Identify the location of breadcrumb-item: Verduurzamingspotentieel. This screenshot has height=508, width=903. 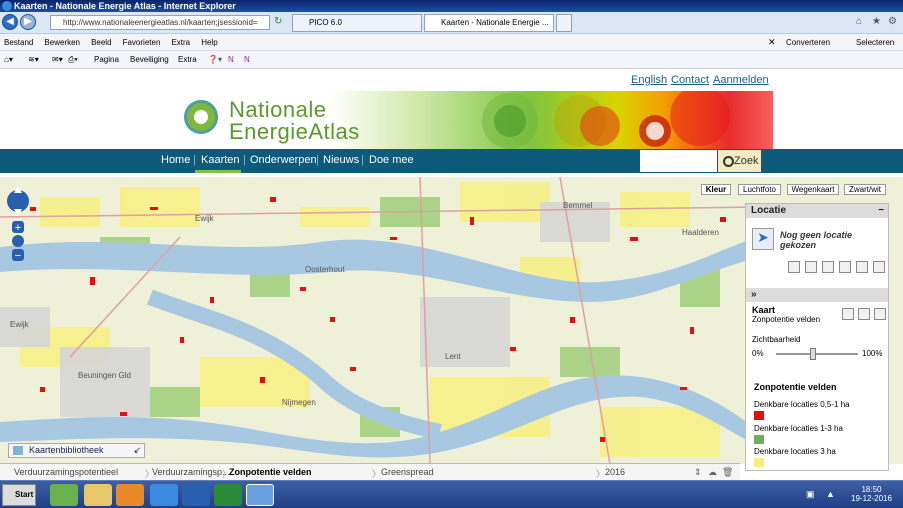
(66, 472).